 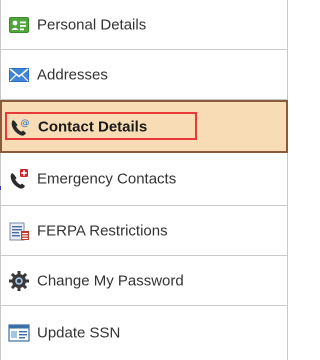 What do you see at coordinates (72, 74) in the screenshot?
I see `nav-item-label: Addresses` at bounding box center [72, 74].